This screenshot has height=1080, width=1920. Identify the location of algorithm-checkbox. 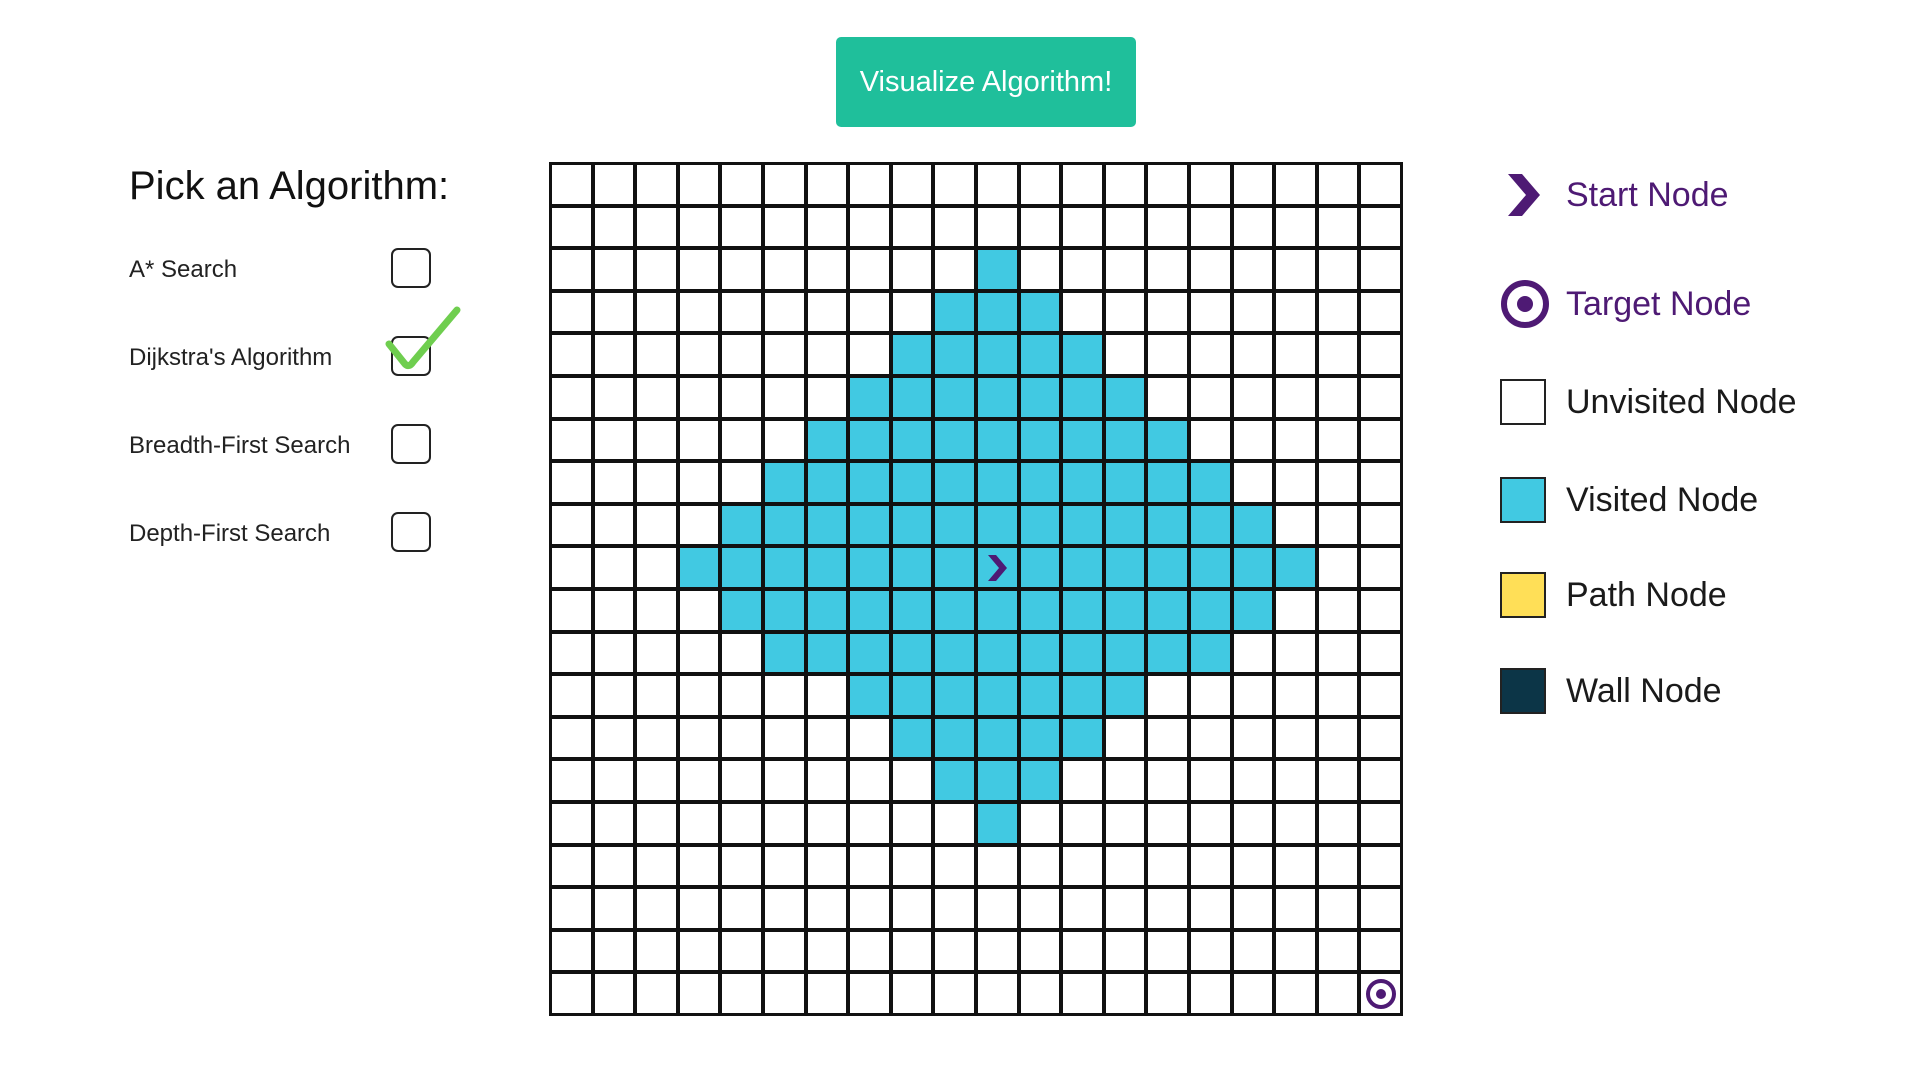
(411, 444).